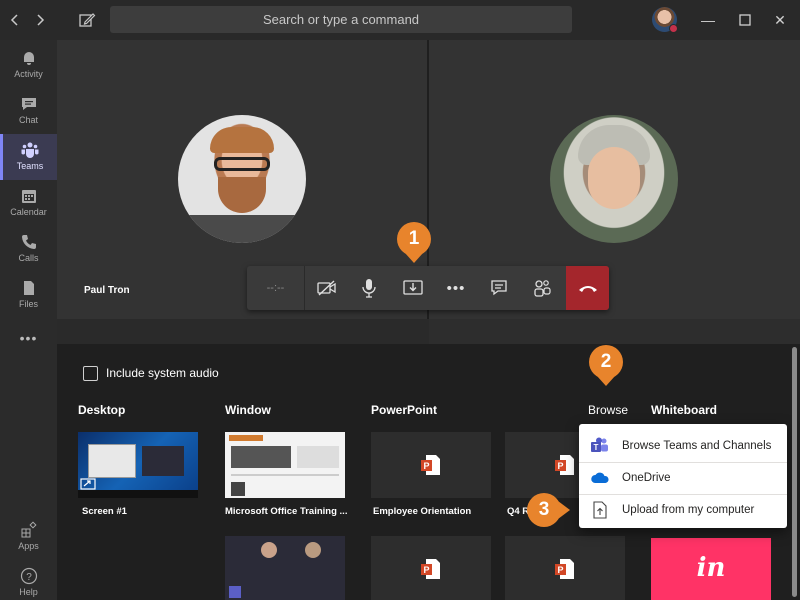  What do you see at coordinates (30, 166) in the screenshot?
I see `rail-label: Teams` at bounding box center [30, 166].